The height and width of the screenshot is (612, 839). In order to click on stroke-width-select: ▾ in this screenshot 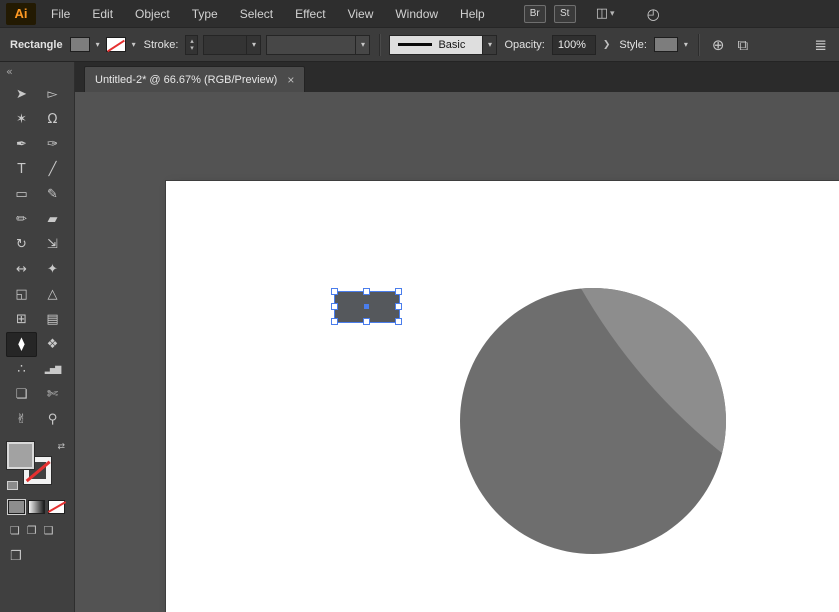, I will do `click(232, 44)`.